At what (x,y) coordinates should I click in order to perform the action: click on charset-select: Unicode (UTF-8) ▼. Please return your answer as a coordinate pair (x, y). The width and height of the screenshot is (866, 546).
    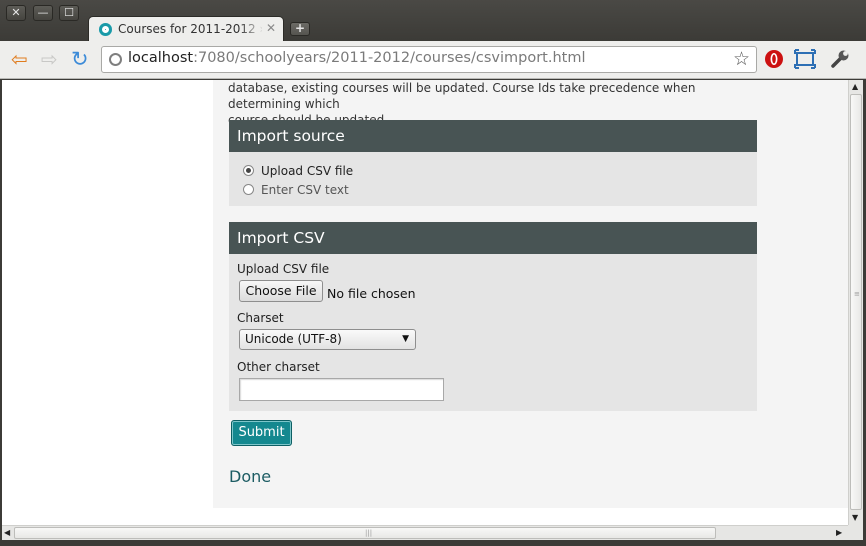
    Looking at the image, I should click on (327, 339).